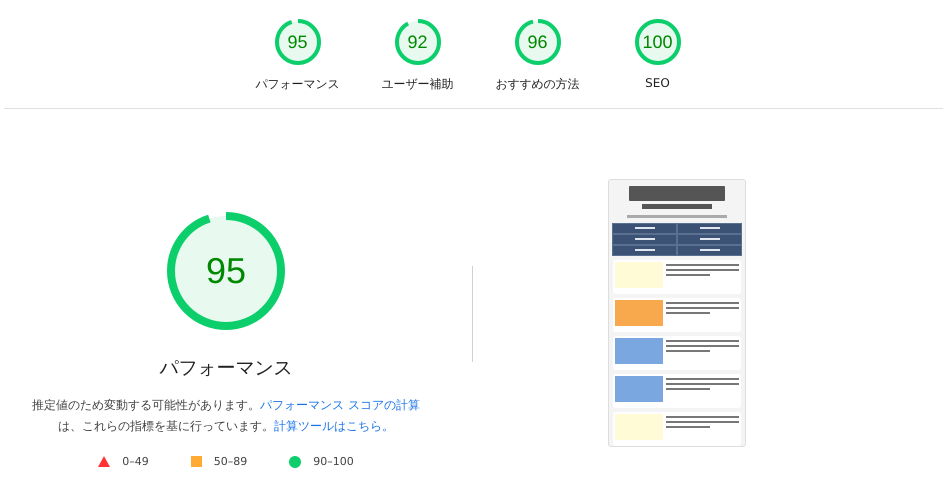 Image resolution: width=947 pixels, height=486 pixels. I want to click on legend-range: 0–49, so click(135, 461).